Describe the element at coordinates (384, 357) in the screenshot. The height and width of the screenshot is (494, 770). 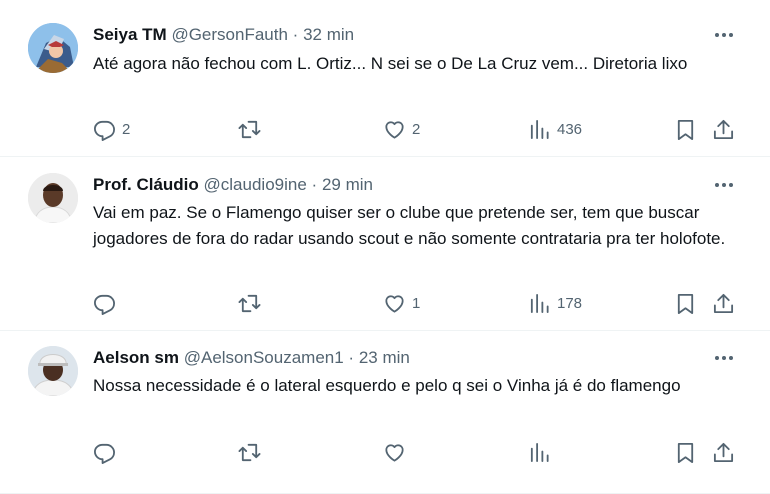
I see `timestamp: 23 min` at that location.